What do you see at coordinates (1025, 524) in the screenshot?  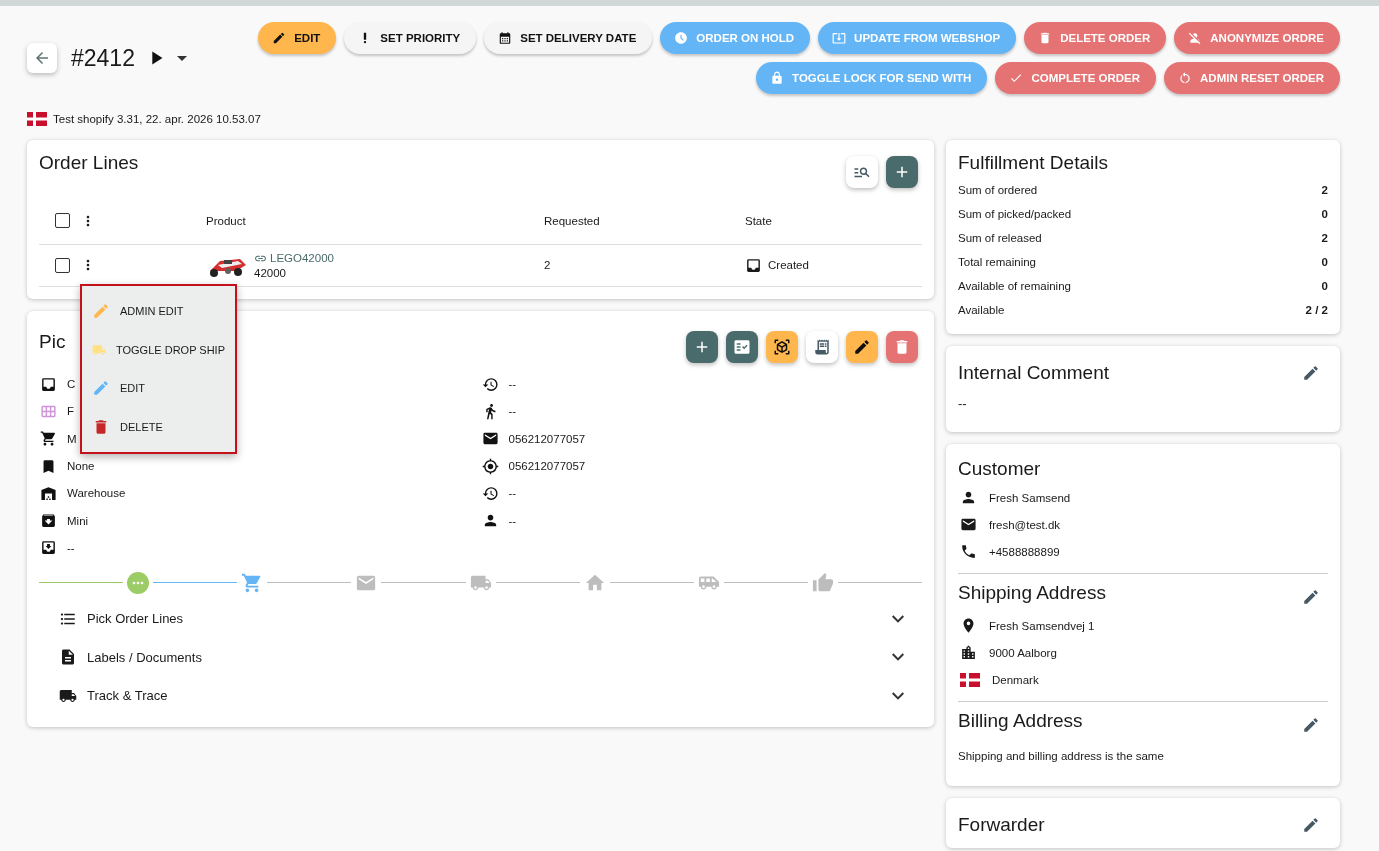 I see `customer-email: fresh@test.dk` at bounding box center [1025, 524].